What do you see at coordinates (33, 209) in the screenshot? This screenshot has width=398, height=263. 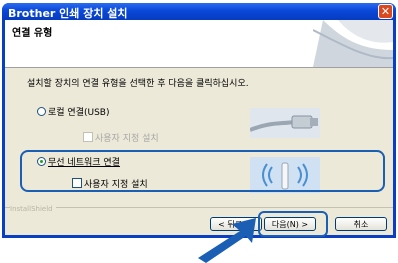 I see `installshield-brand: InstallShield` at bounding box center [33, 209].